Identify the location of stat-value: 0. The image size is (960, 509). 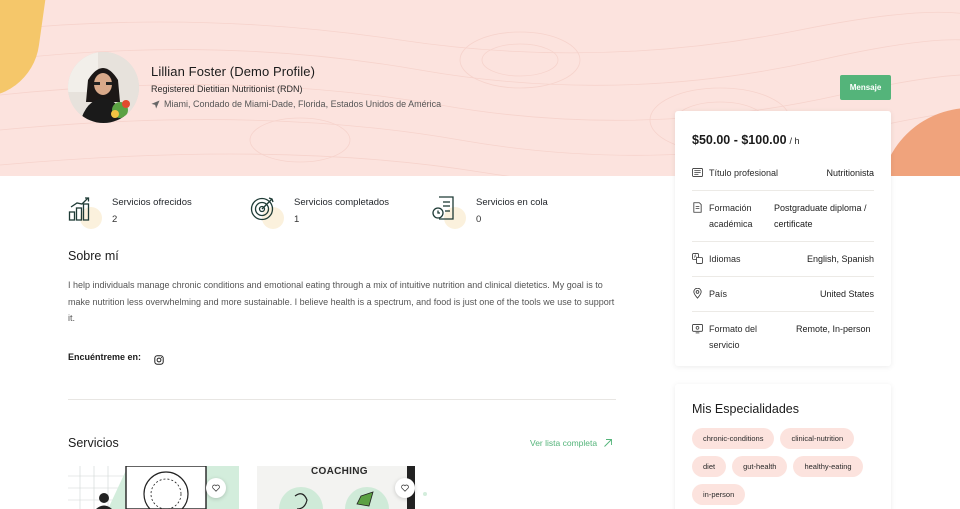
(479, 219).